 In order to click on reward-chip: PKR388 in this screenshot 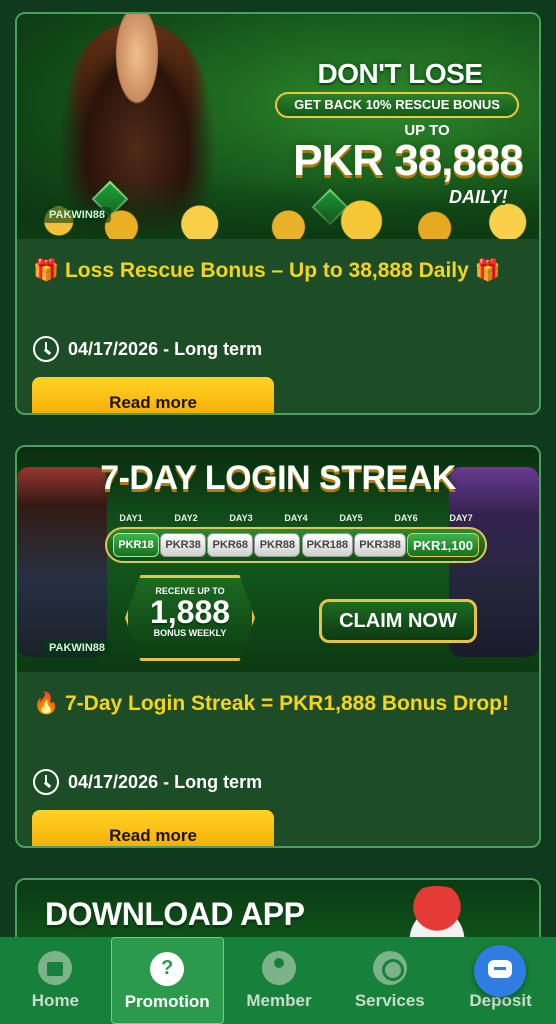, I will do `click(380, 545)`.